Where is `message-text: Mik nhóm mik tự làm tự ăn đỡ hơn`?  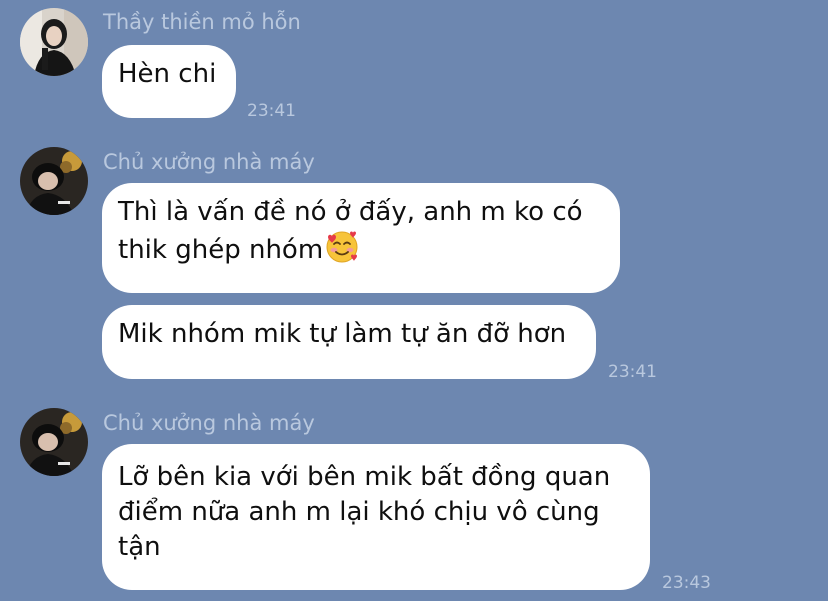 message-text: Mik nhóm mik tự làm tự ăn đỡ hơn is located at coordinates (342, 334).